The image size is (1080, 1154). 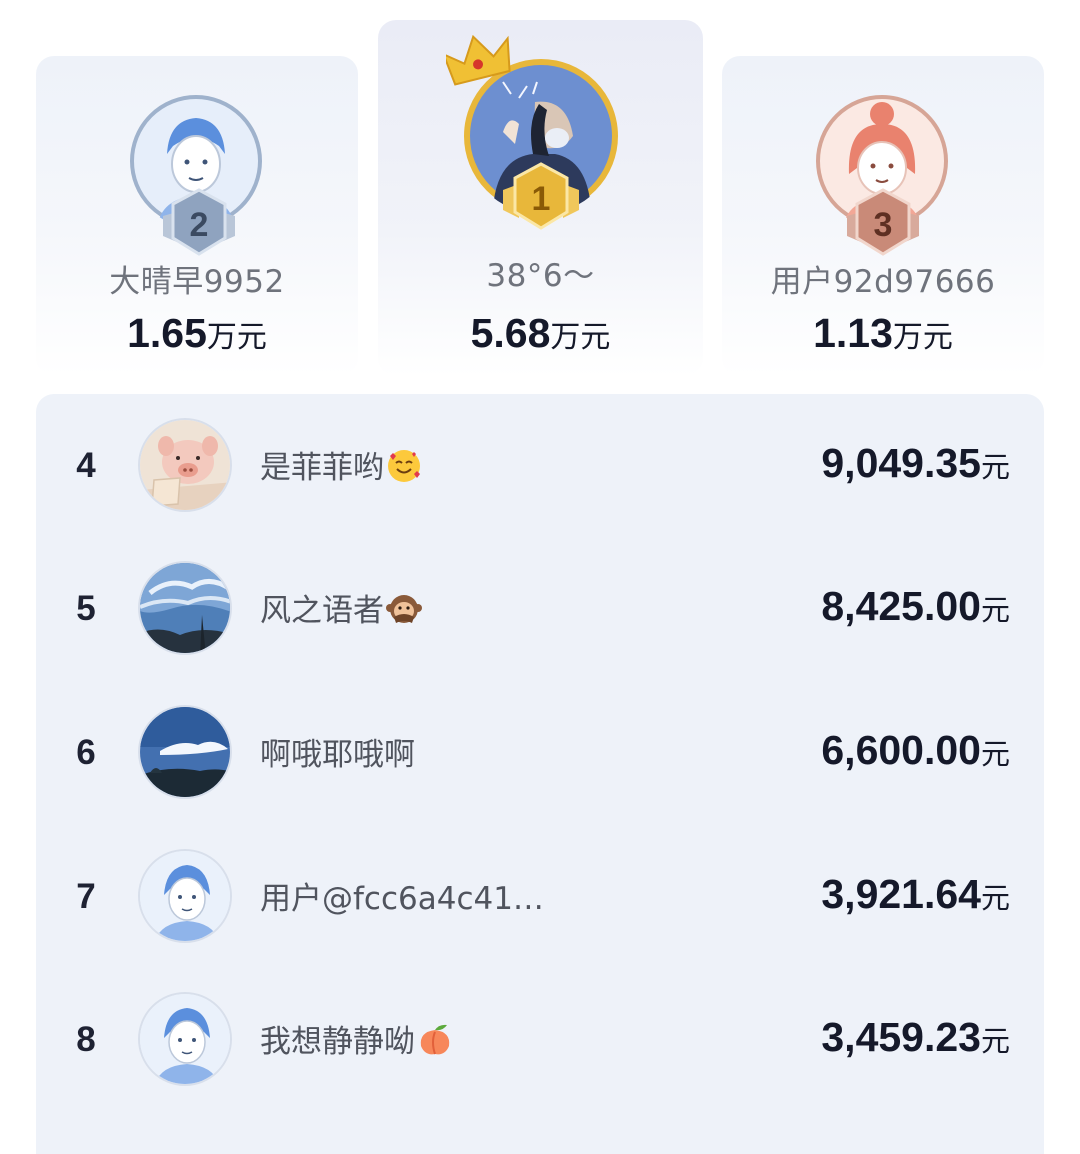 What do you see at coordinates (540, 276) in the screenshot?
I see `podium-name: 38°6～` at bounding box center [540, 276].